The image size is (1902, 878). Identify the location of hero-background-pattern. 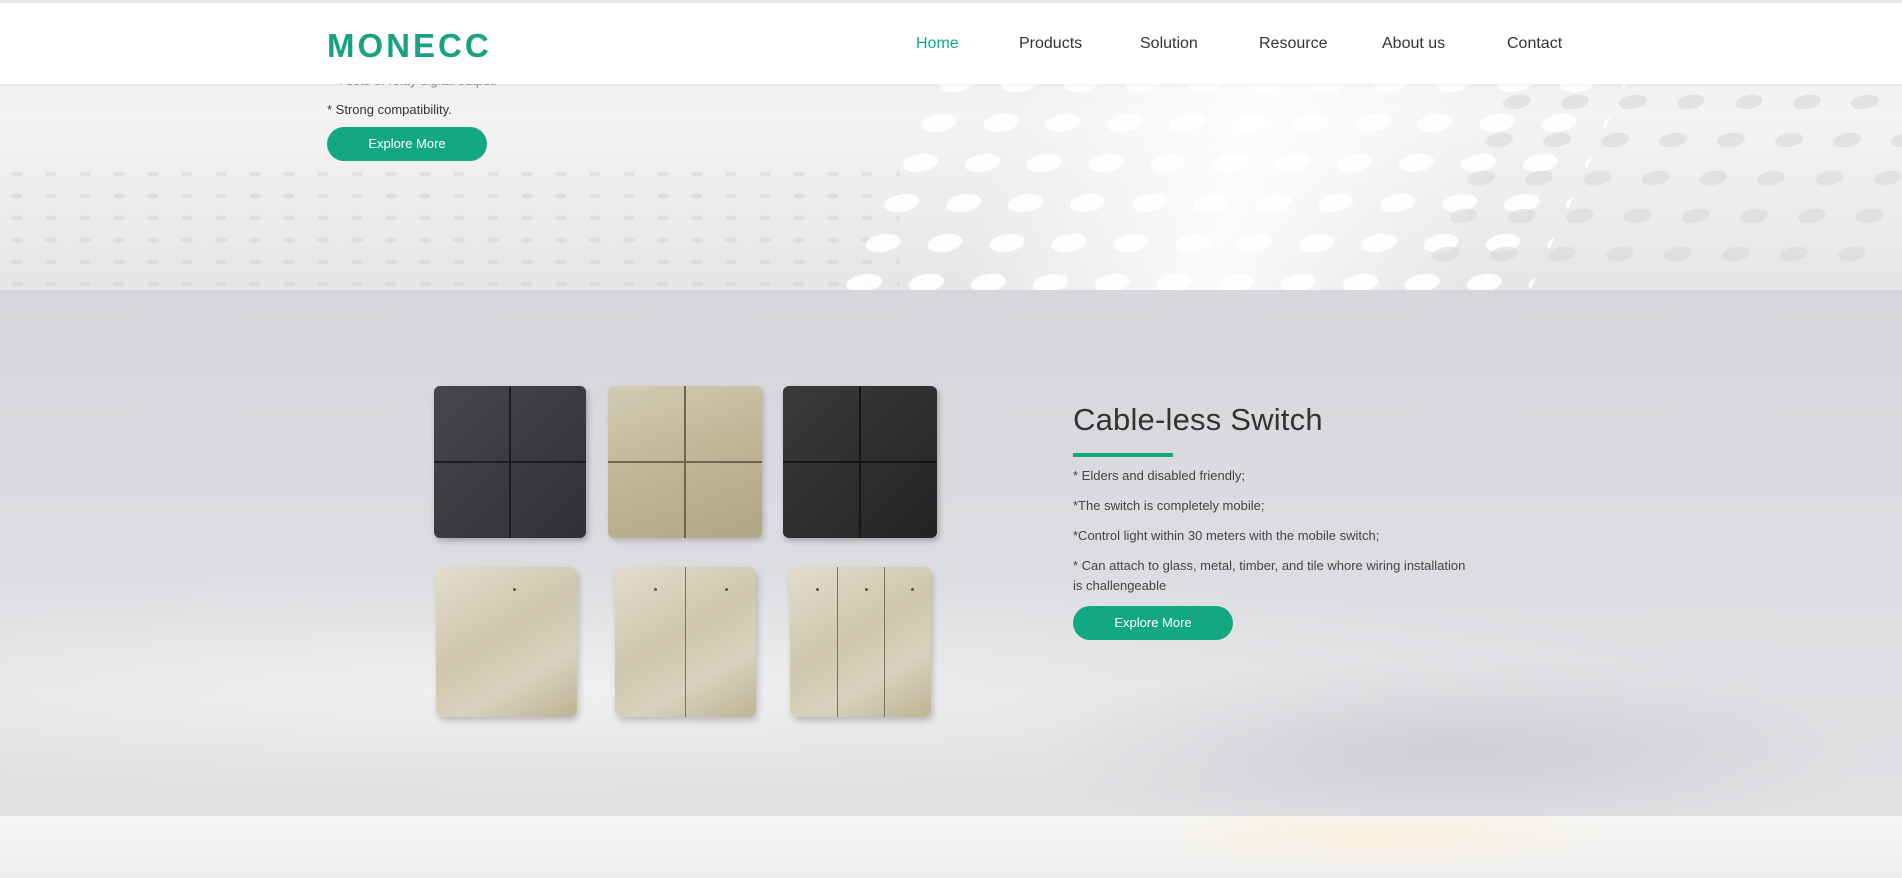
(450, 226).